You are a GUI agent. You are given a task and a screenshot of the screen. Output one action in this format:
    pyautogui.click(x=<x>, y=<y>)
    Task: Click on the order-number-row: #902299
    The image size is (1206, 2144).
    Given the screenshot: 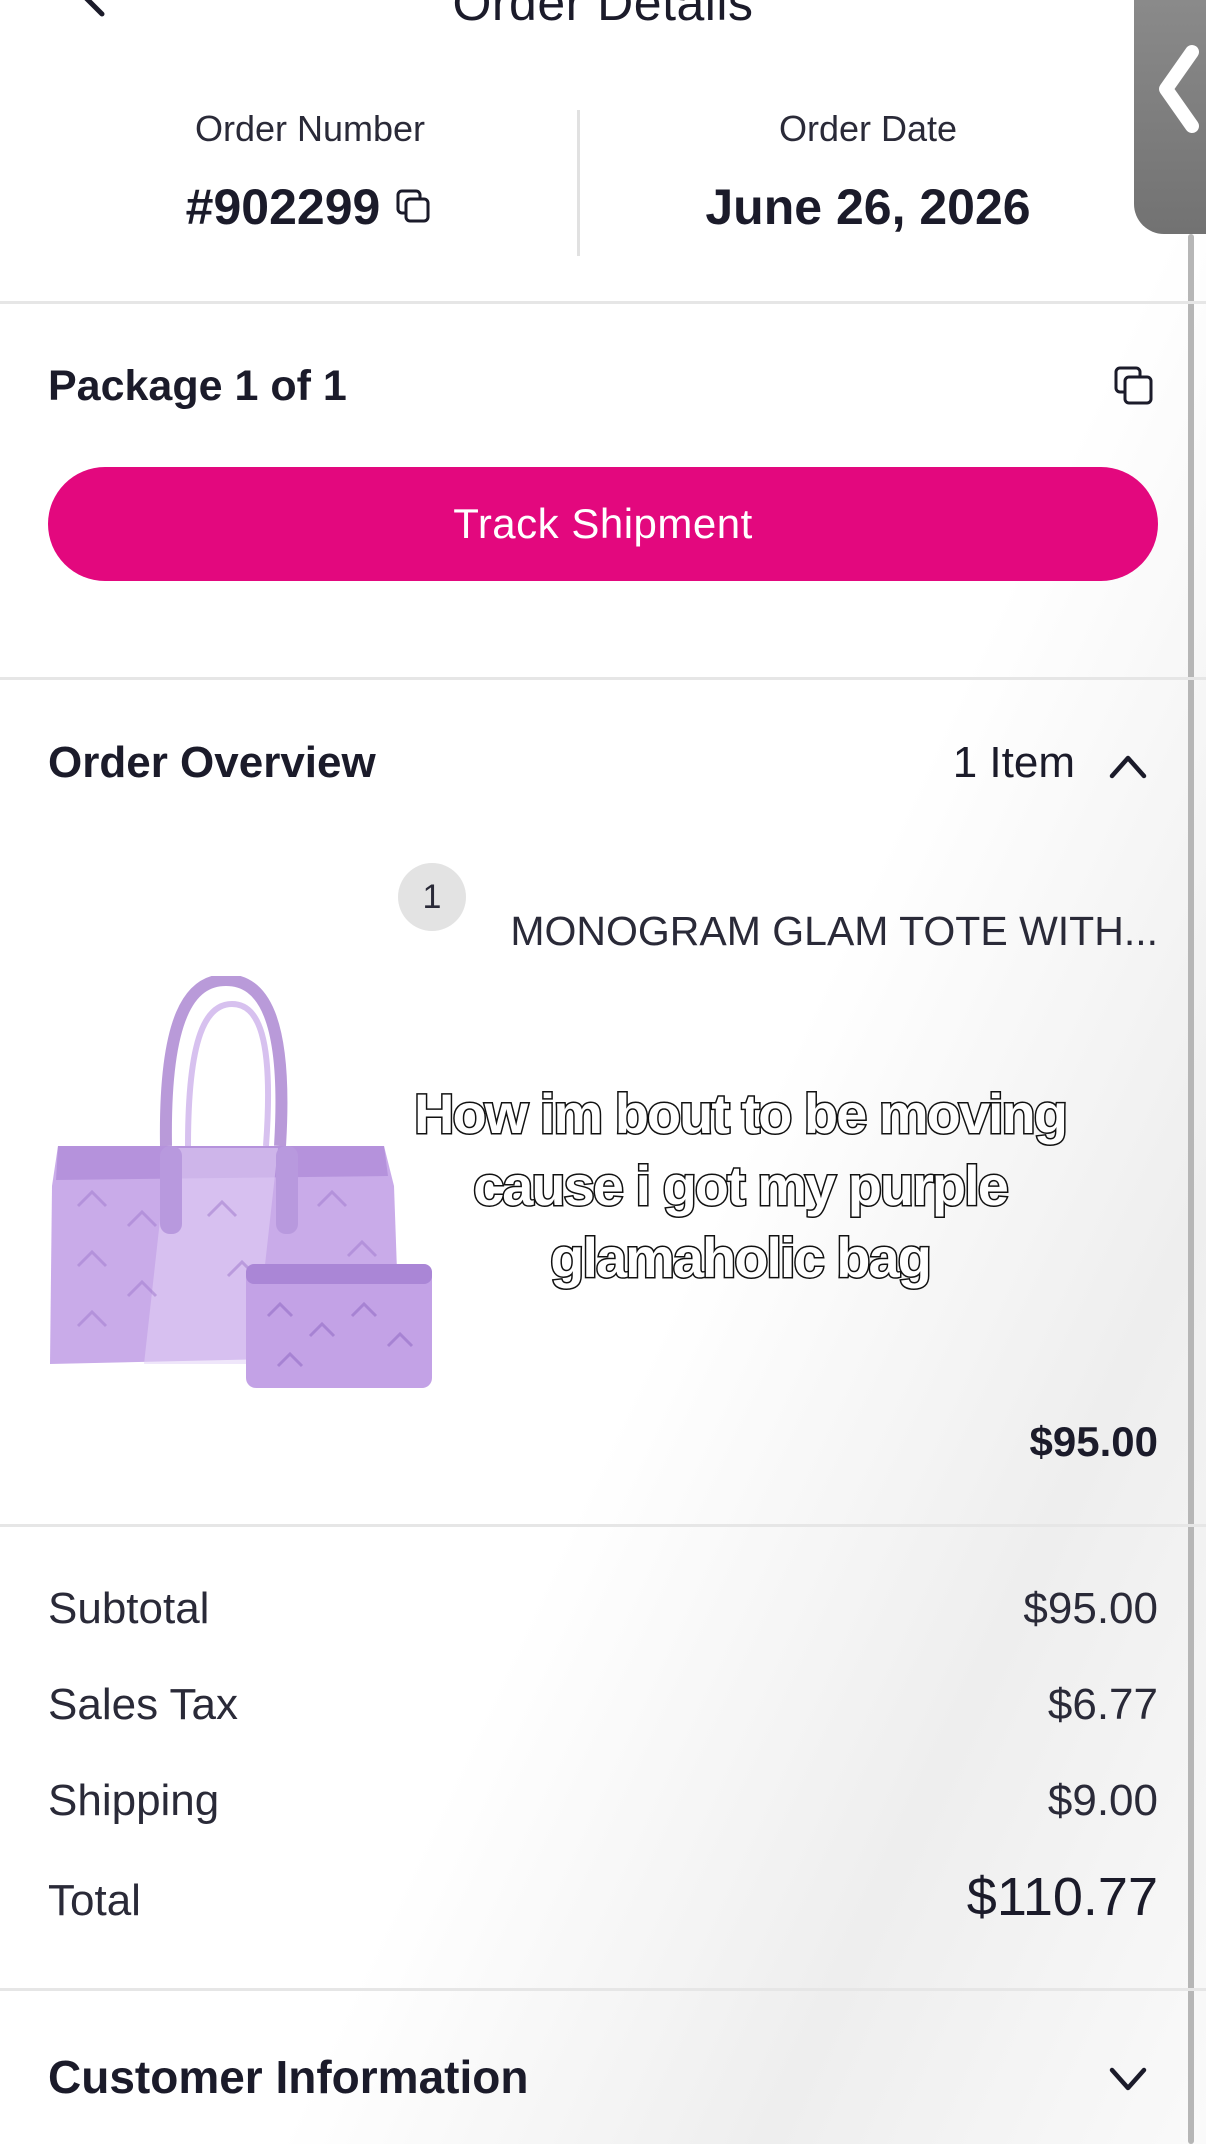 What is the action you would take?
    pyautogui.click(x=310, y=207)
    